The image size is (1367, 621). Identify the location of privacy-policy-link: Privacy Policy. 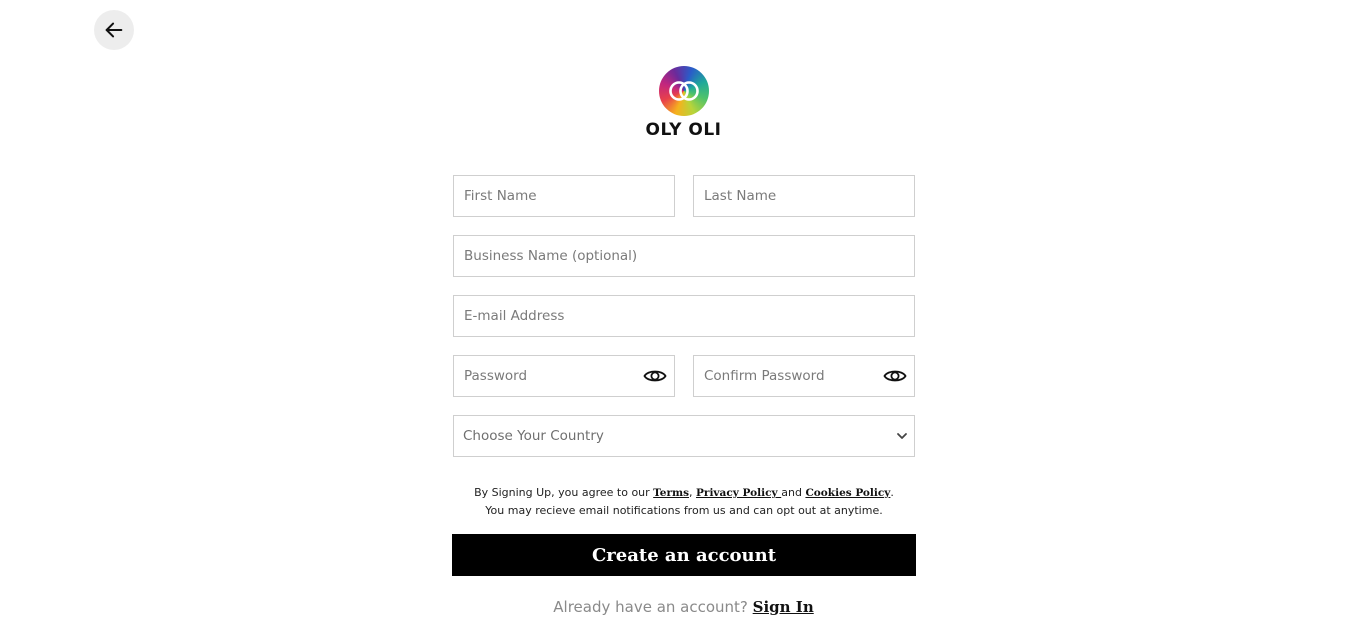
(738, 493).